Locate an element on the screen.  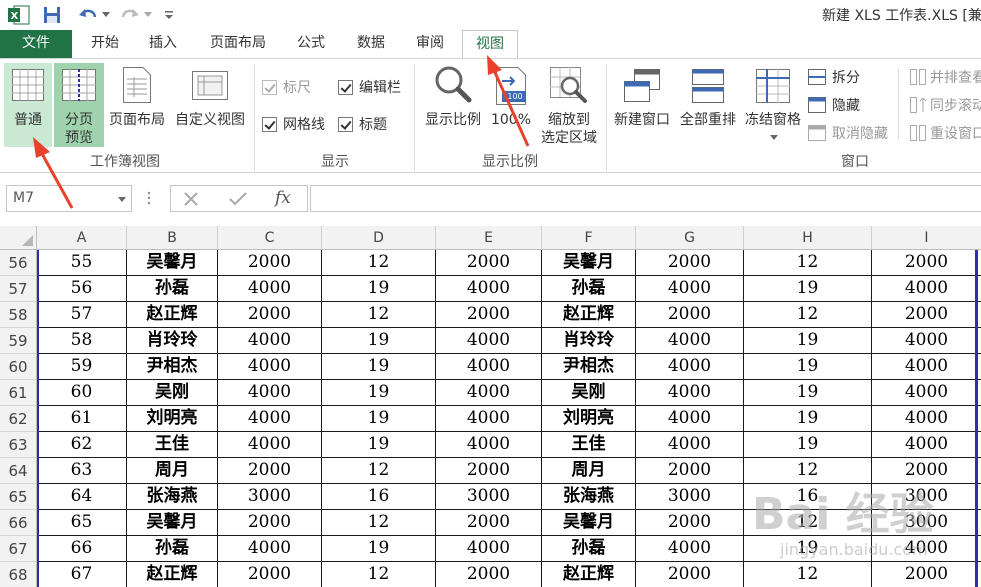
split-button: 拆分 is located at coordinates (834, 77).